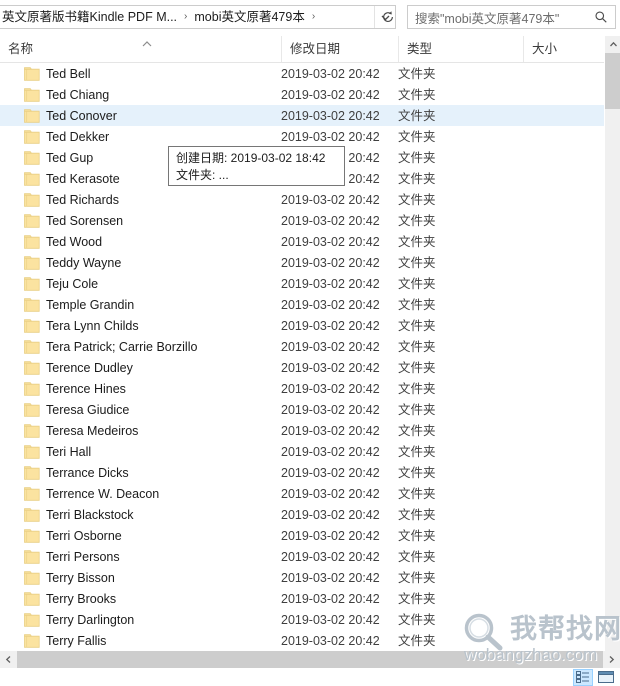  What do you see at coordinates (302, 619) in the screenshot?
I see `table-row: Terry Darlington 2019-03-02 20:42 文件夹` at bounding box center [302, 619].